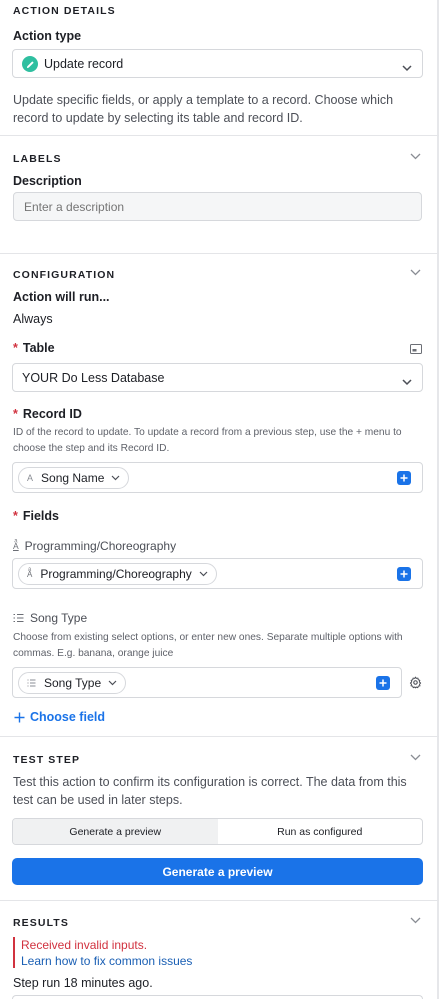  I want to click on fix-issues-link: Learn how to fix common issues, so click(106, 961).